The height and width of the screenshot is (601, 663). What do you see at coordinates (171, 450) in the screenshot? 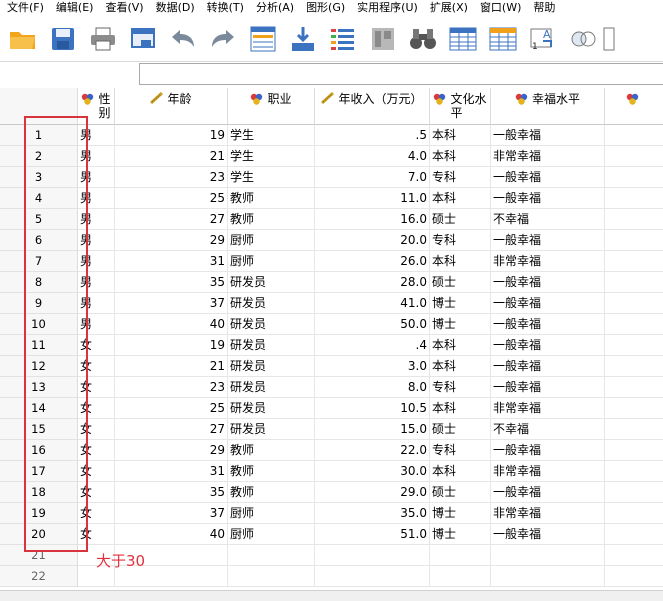
I see `table-cell: 29` at bounding box center [171, 450].